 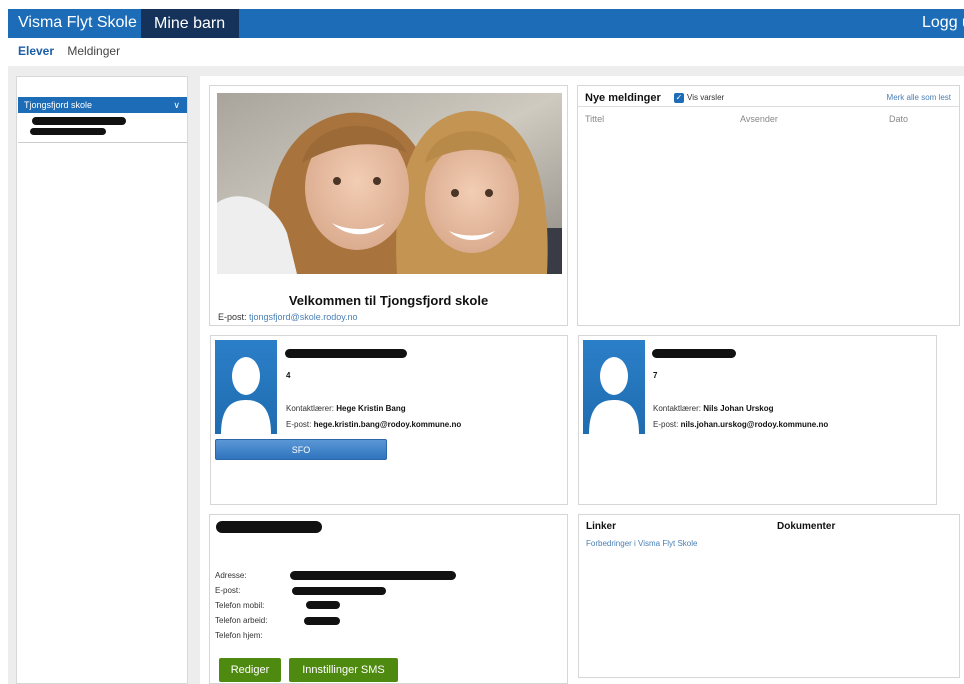 I want to click on contact-teacher-row: Kontaktlærer: Hege Kristin Bang, so click(x=346, y=408).